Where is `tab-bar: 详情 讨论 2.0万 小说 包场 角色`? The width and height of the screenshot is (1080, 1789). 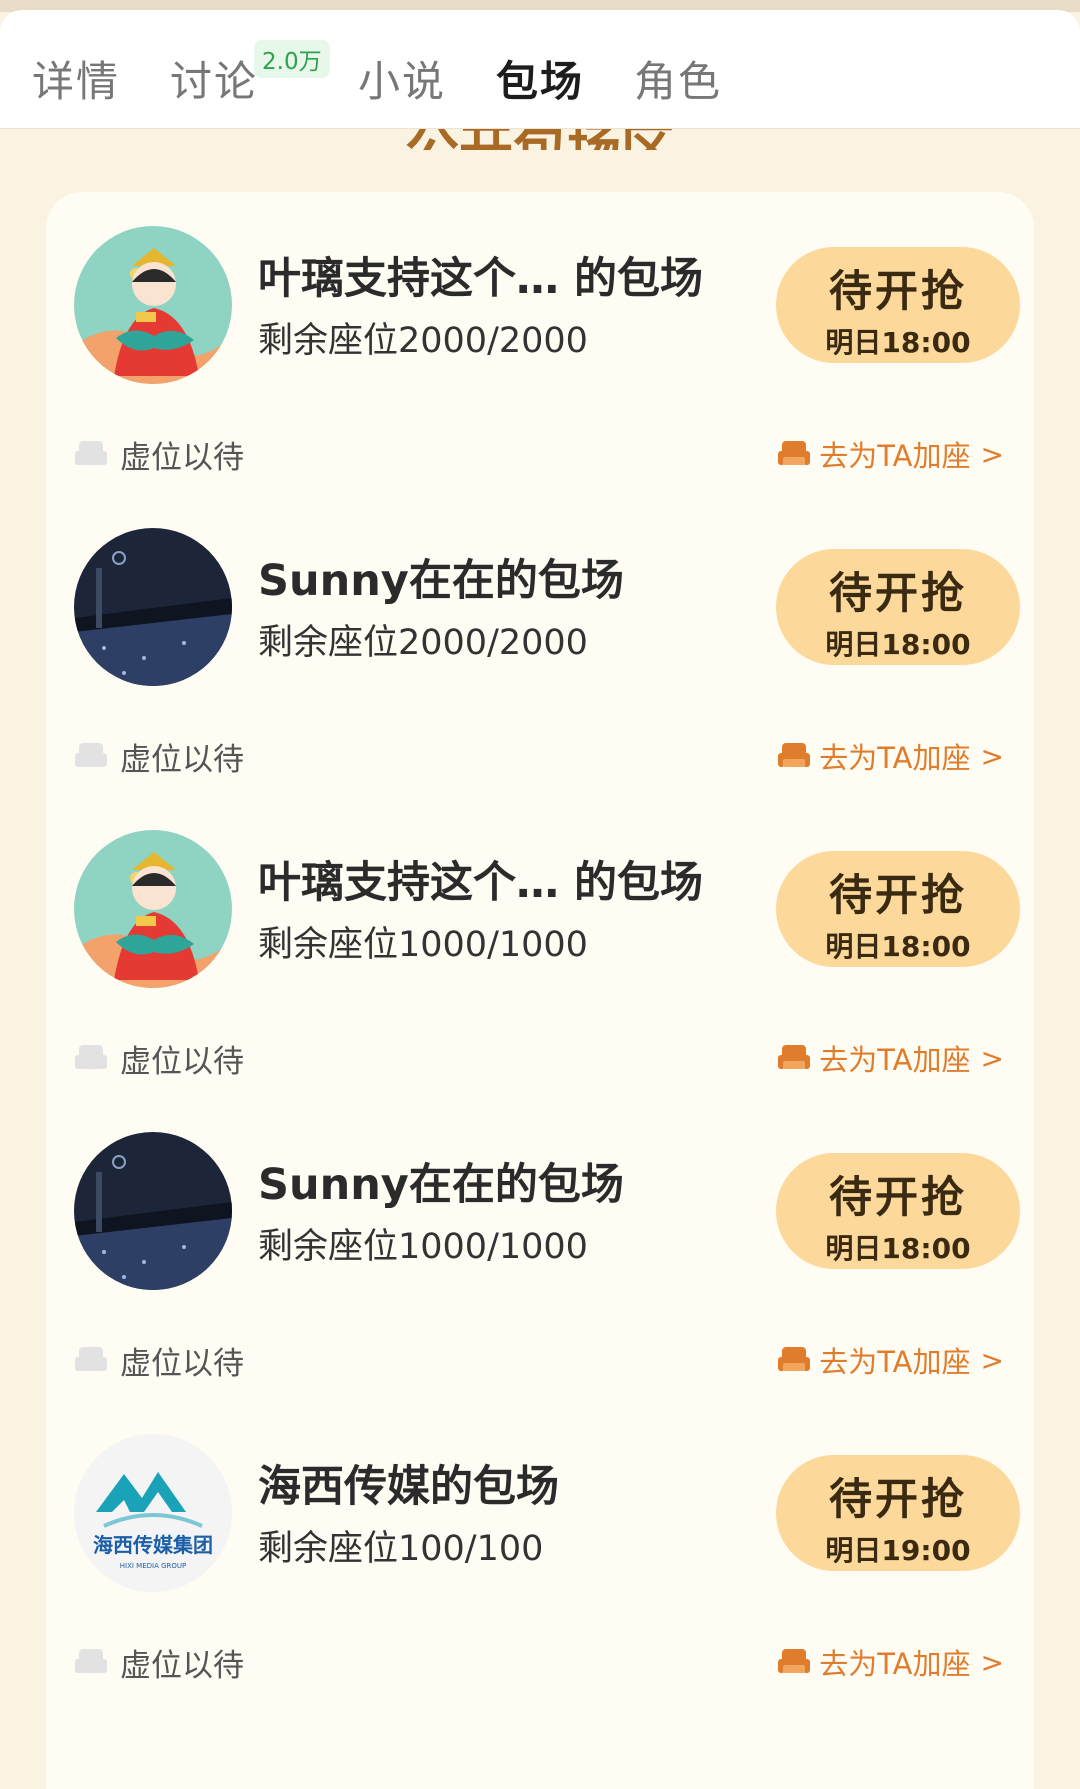 tab-bar: 详情 讨论 2.0万 小说 包场 角色 is located at coordinates (540, 69).